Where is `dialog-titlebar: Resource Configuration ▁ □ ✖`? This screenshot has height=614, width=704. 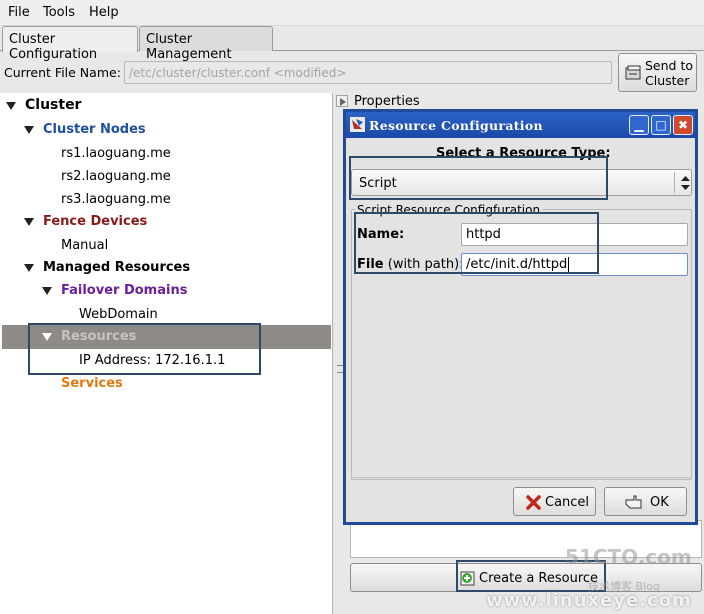
dialog-titlebar: Resource Configuration ▁ □ ✖ is located at coordinates (520, 125).